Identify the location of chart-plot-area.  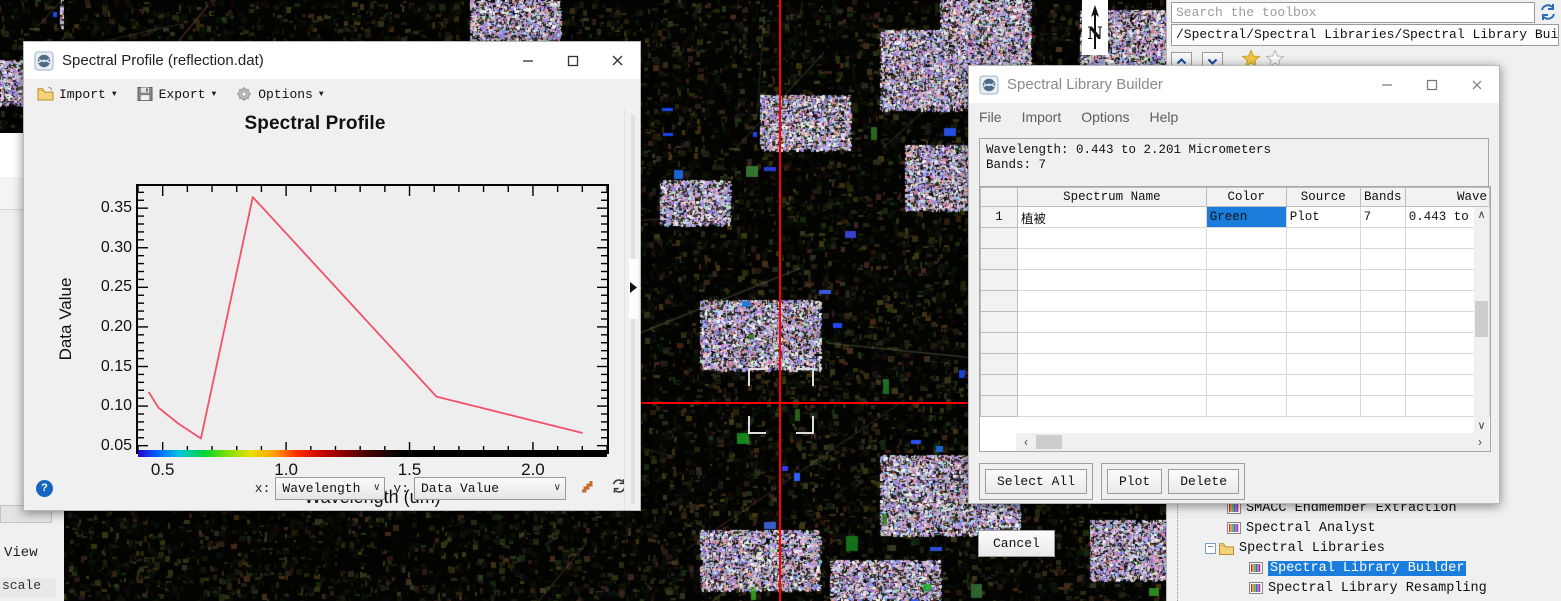
(372, 319).